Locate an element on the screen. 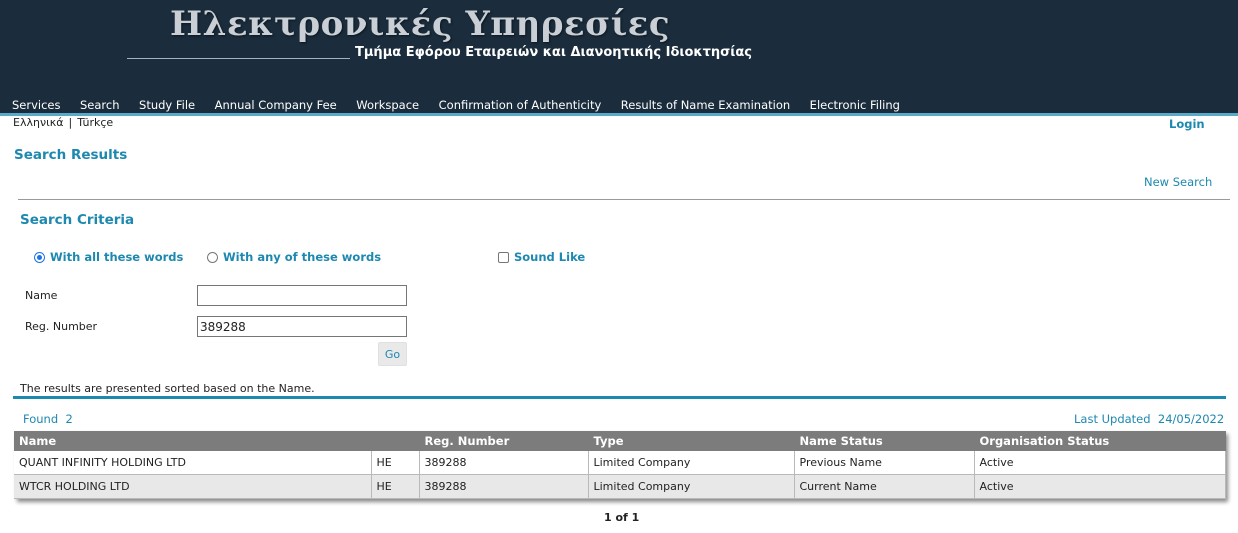 The height and width of the screenshot is (533, 1238). option-any-words: With any of these words is located at coordinates (294, 257).